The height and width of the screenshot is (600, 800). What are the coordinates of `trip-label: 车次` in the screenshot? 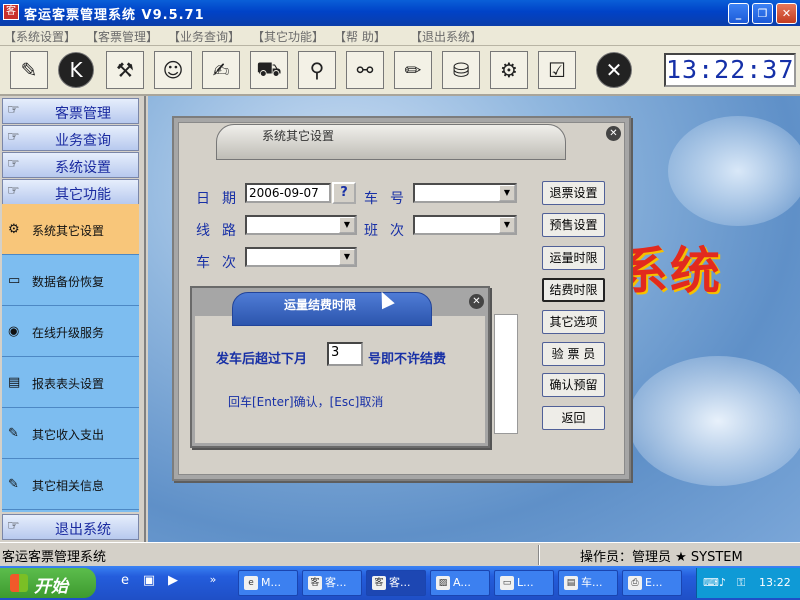 It's located at (222, 263).